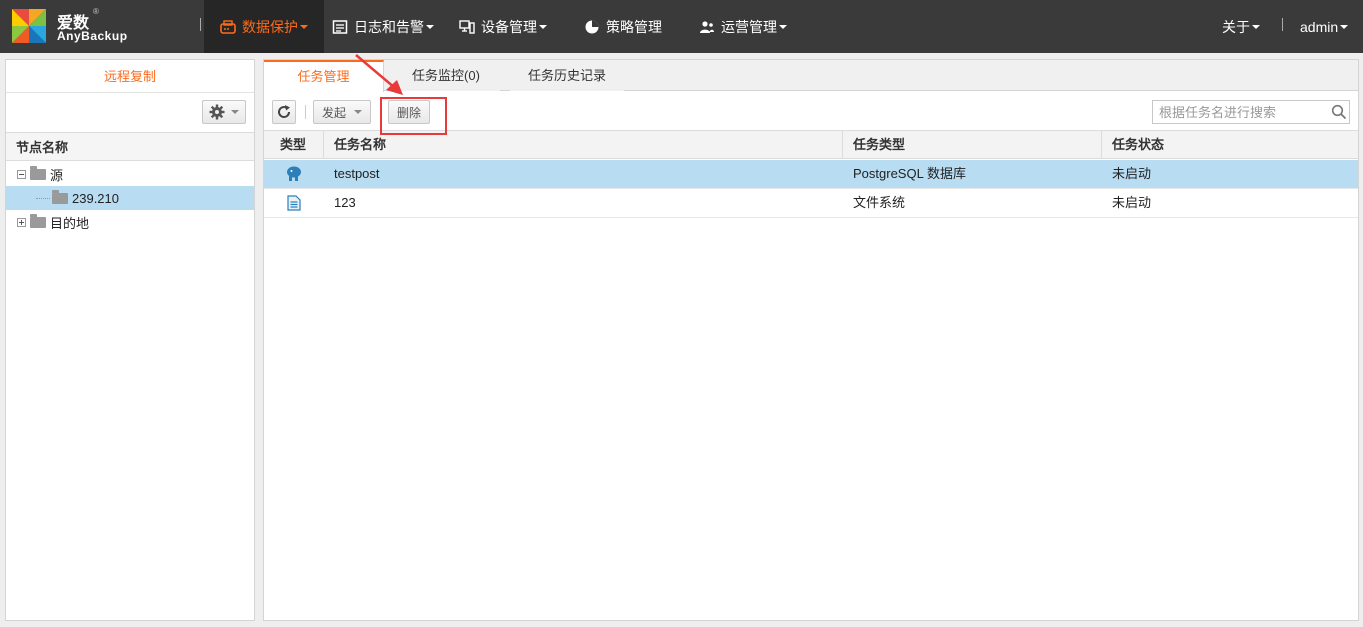  I want to click on tree-node-destination: 目的地, so click(130, 222).